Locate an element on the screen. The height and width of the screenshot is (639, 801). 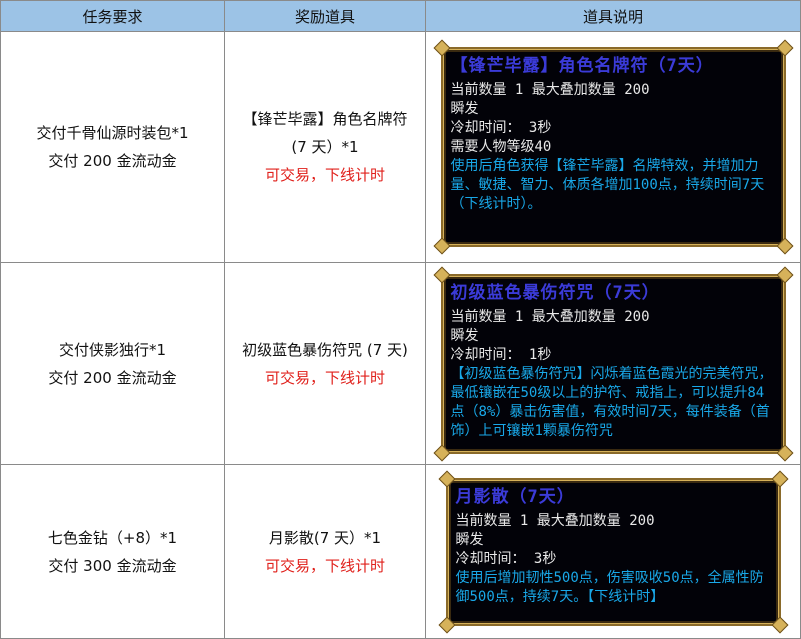
card-stat: 冷却时间： 1秒 is located at coordinates (501, 354).